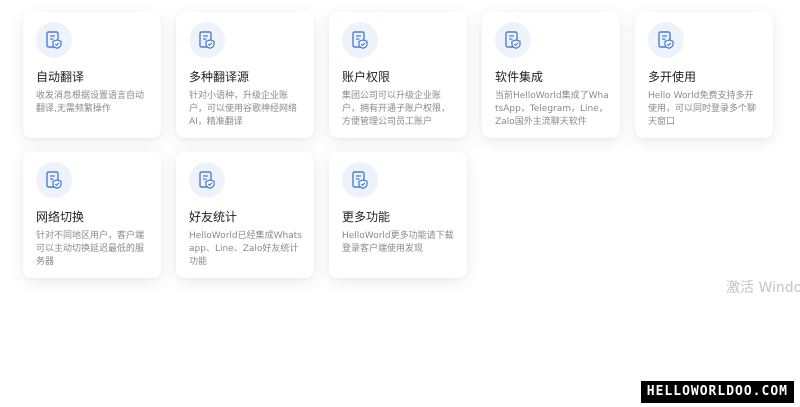  What do you see at coordinates (366, 77) in the screenshot?
I see `feature-title: 账户权限` at bounding box center [366, 77].